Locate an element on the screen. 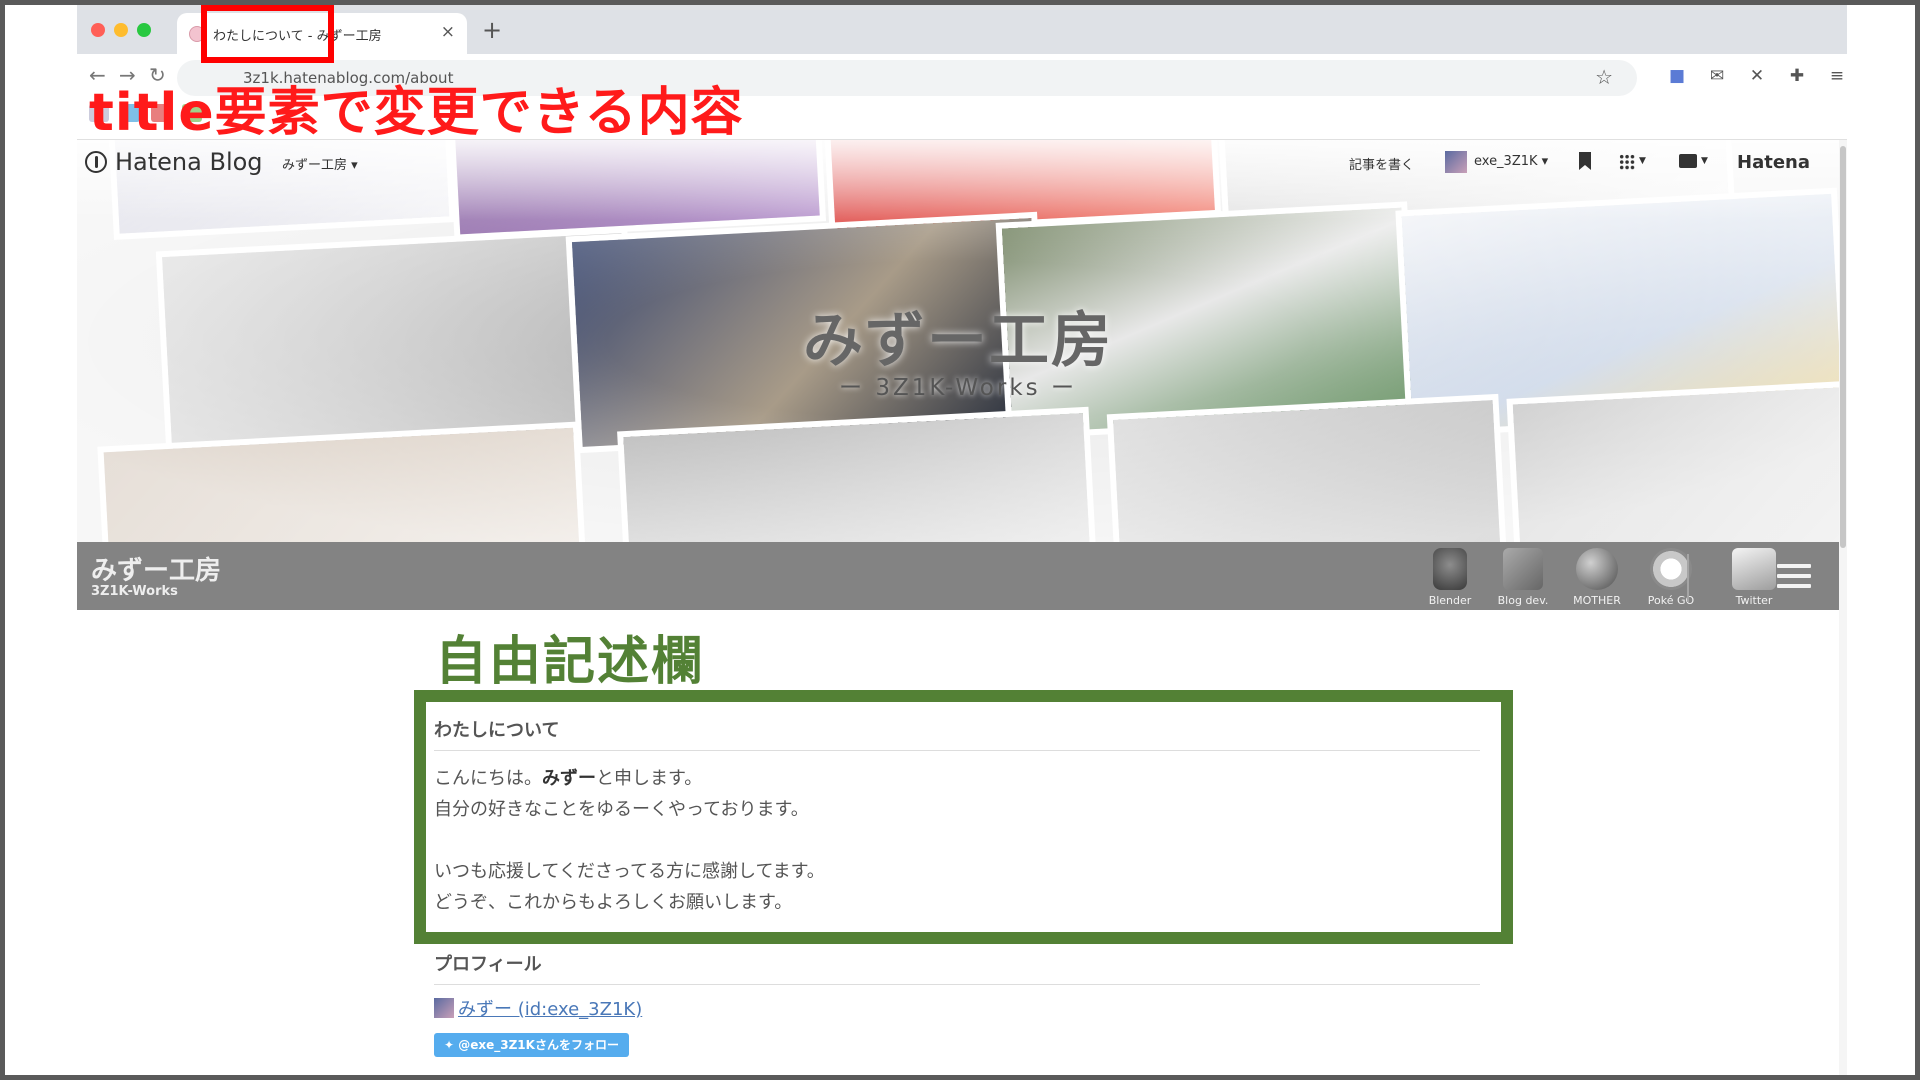 This screenshot has width=1920, height=1080. blog-subtitle: ー 3Z1K-Works ー is located at coordinates (958, 388).